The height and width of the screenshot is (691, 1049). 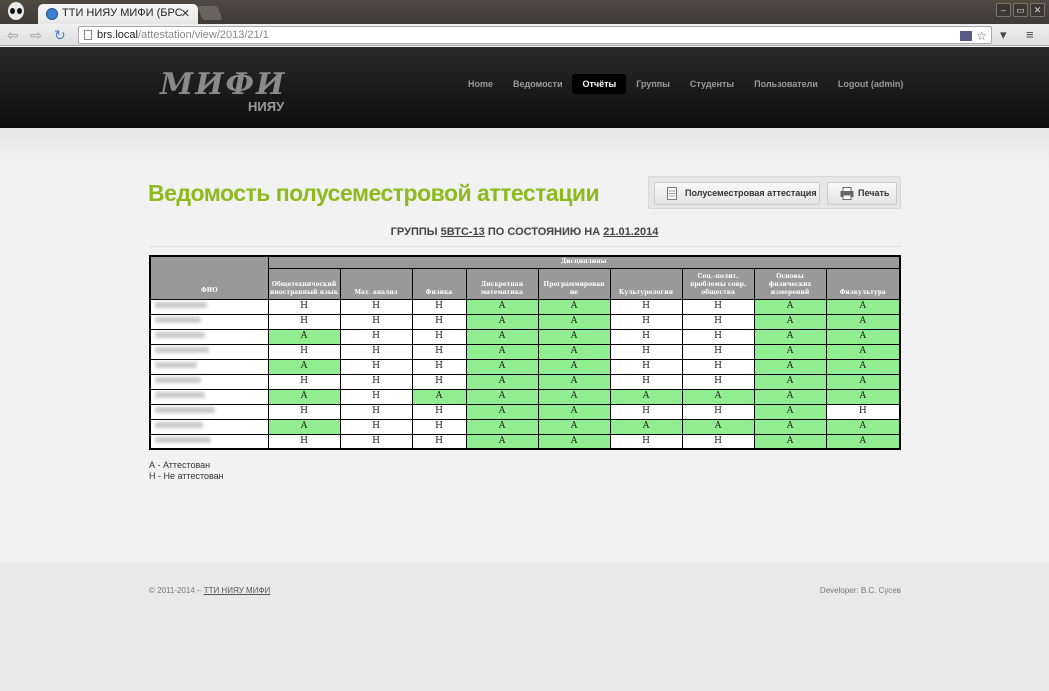 I want to click on discipline-header: Соц.-полит. проблемы совр. общества, so click(x=718, y=283).